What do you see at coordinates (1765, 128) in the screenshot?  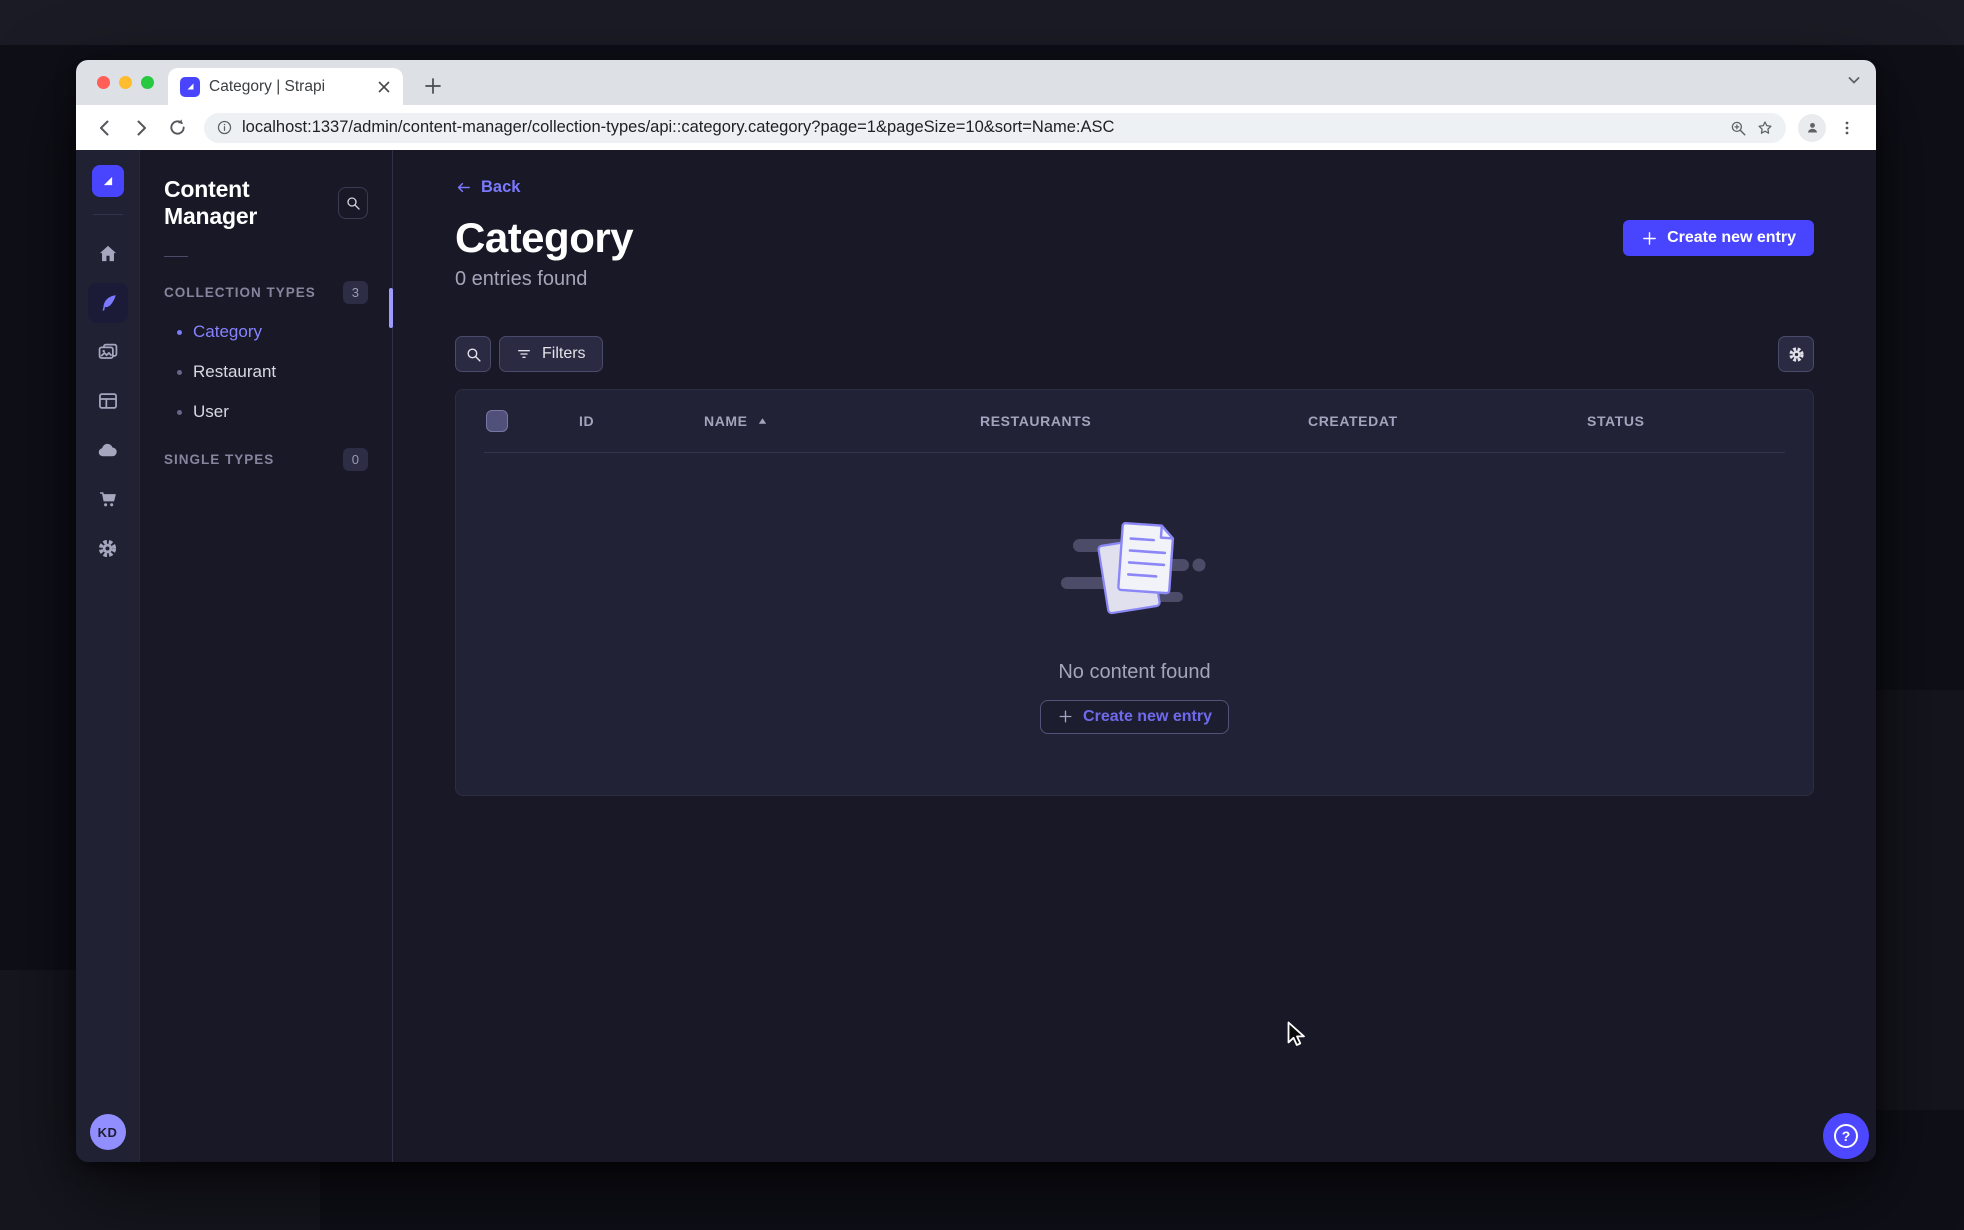 I see `bookmark-star-icon` at bounding box center [1765, 128].